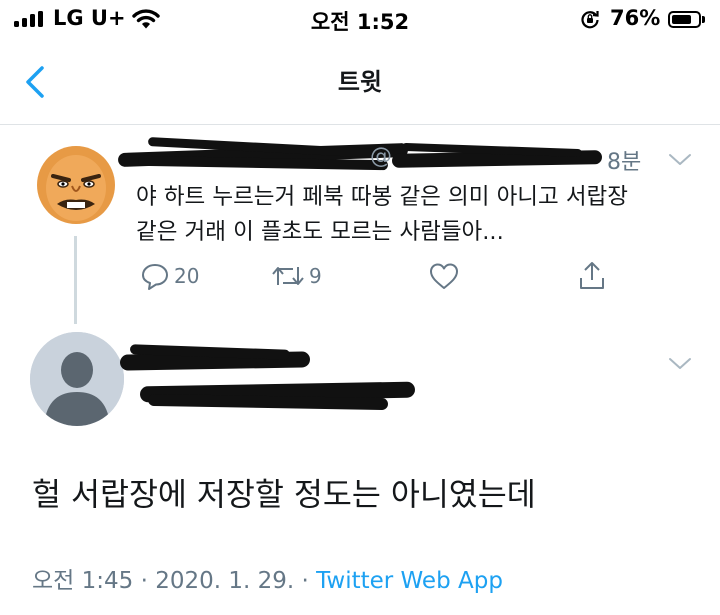 The height and width of the screenshot is (615, 720). Describe the element at coordinates (284, 495) in the screenshot. I see `main-tweet-text: 헐 서랍장에 저장할 정도는 아니였는데` at that location.